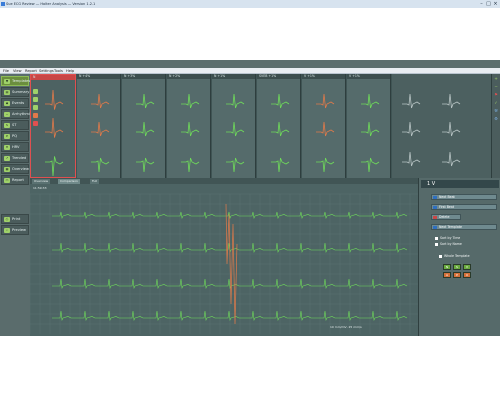  I want to click on nav-label: Trended, so click(19, 158).